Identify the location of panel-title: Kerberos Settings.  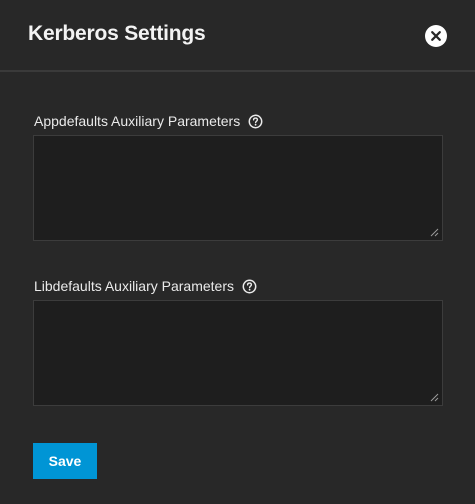
(117, 33).